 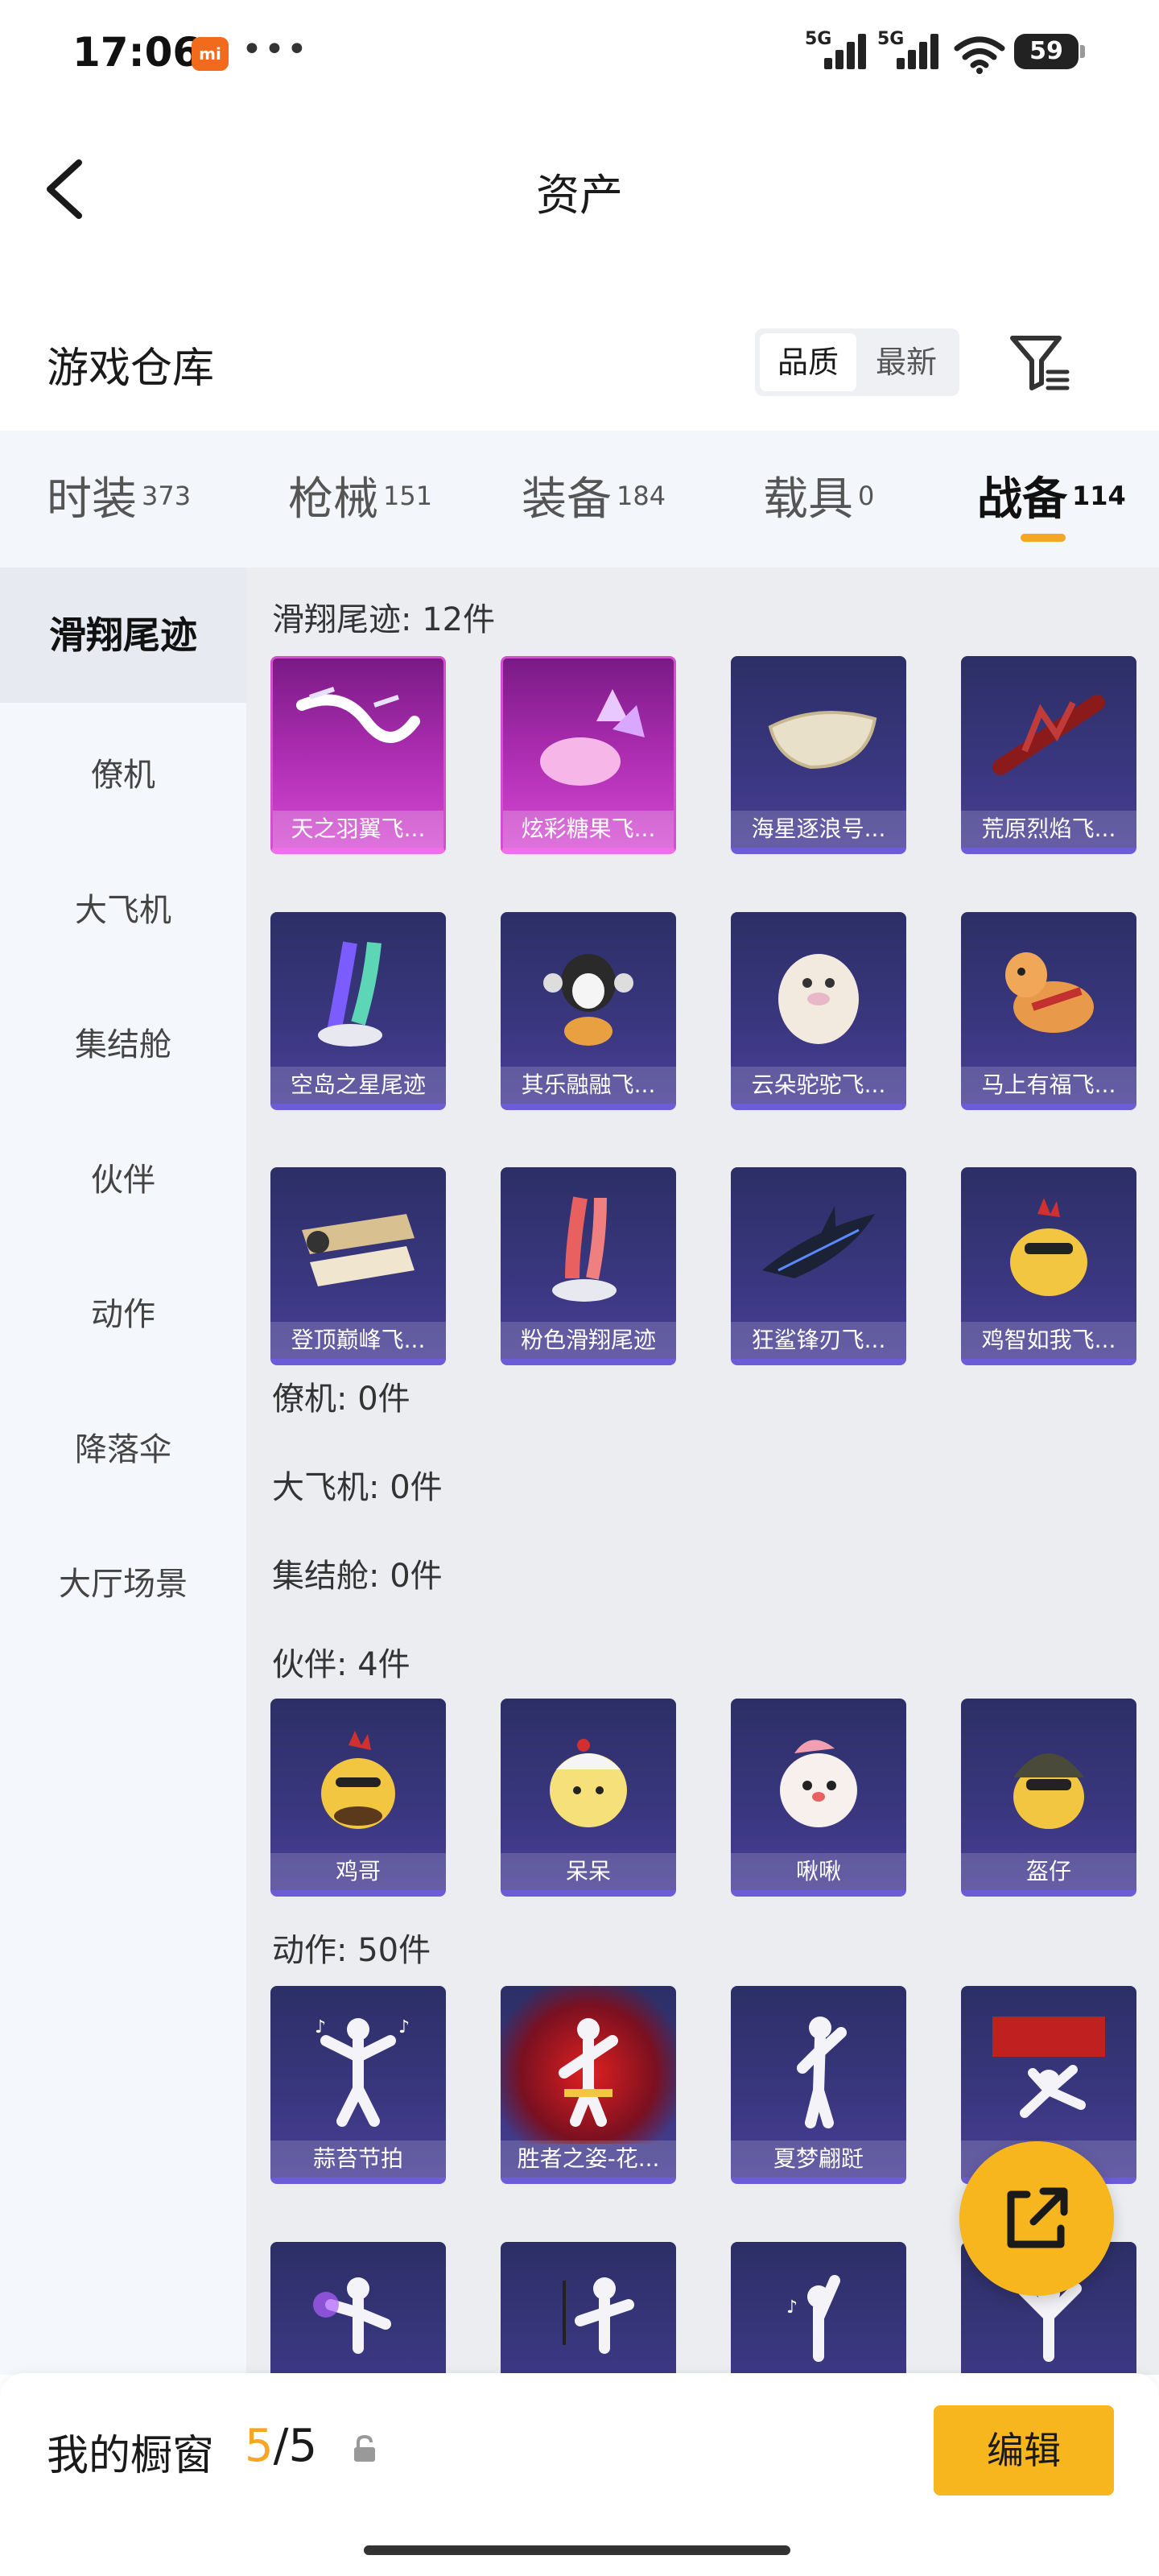 I want to click on shark-icon, so click(x=818, y=1246).